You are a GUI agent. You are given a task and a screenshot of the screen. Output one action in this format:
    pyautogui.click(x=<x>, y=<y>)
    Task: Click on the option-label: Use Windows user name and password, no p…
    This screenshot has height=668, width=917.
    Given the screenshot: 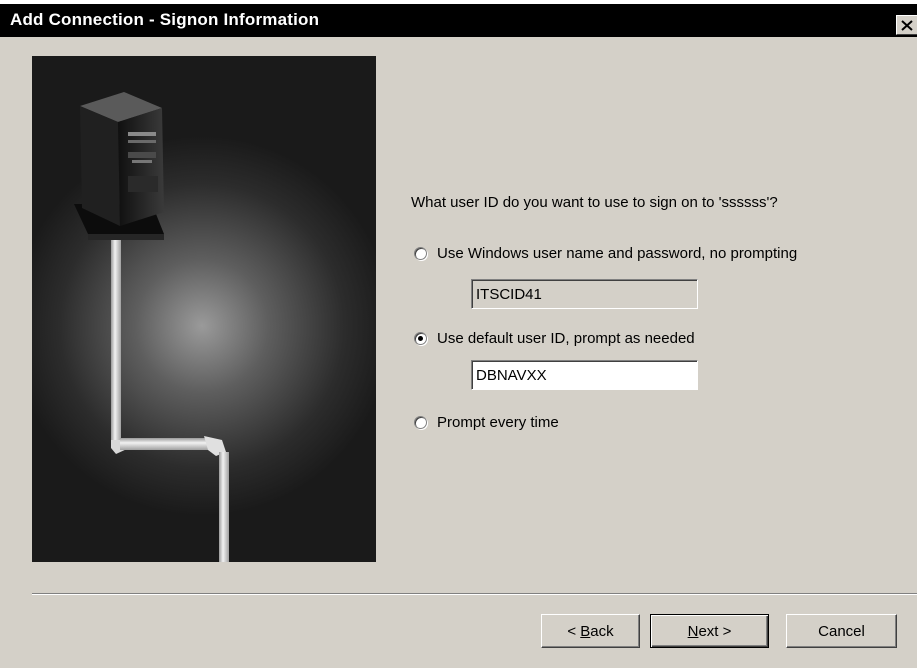 What is the action you would take?
    pyautogui.click(x=617, y=253)
    